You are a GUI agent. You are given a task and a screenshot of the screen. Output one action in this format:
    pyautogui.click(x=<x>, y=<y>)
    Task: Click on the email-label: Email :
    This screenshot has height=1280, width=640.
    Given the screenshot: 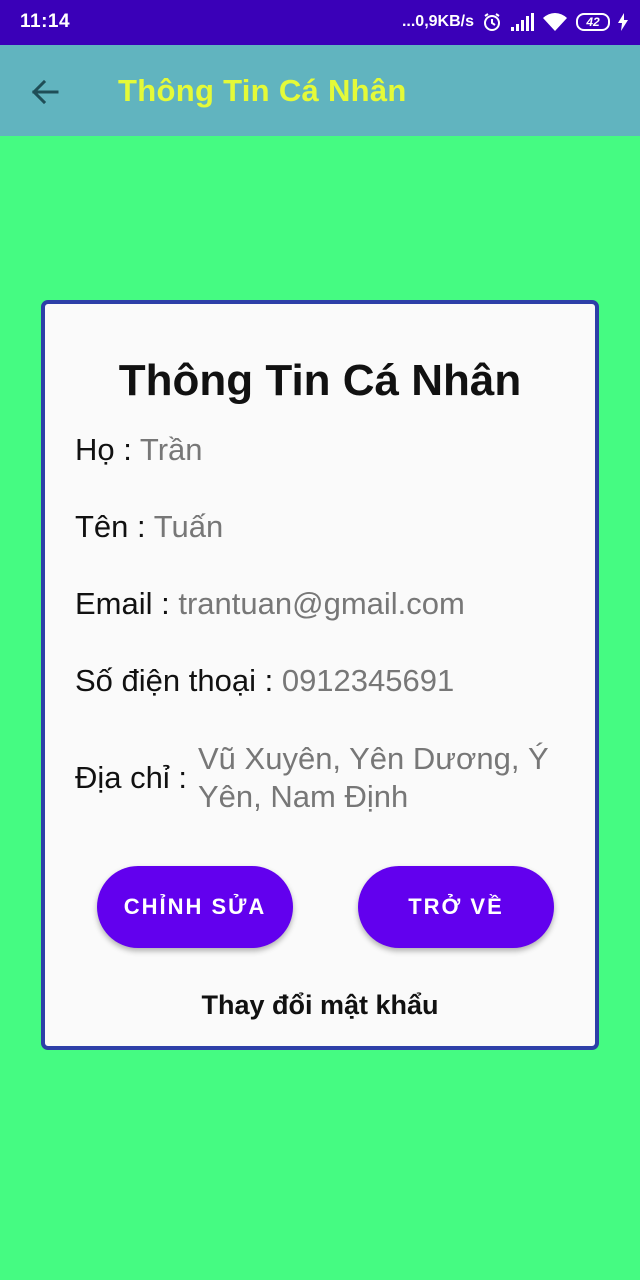 What is the action you would take?
    pyautogui.click(x=127, y=603)
    